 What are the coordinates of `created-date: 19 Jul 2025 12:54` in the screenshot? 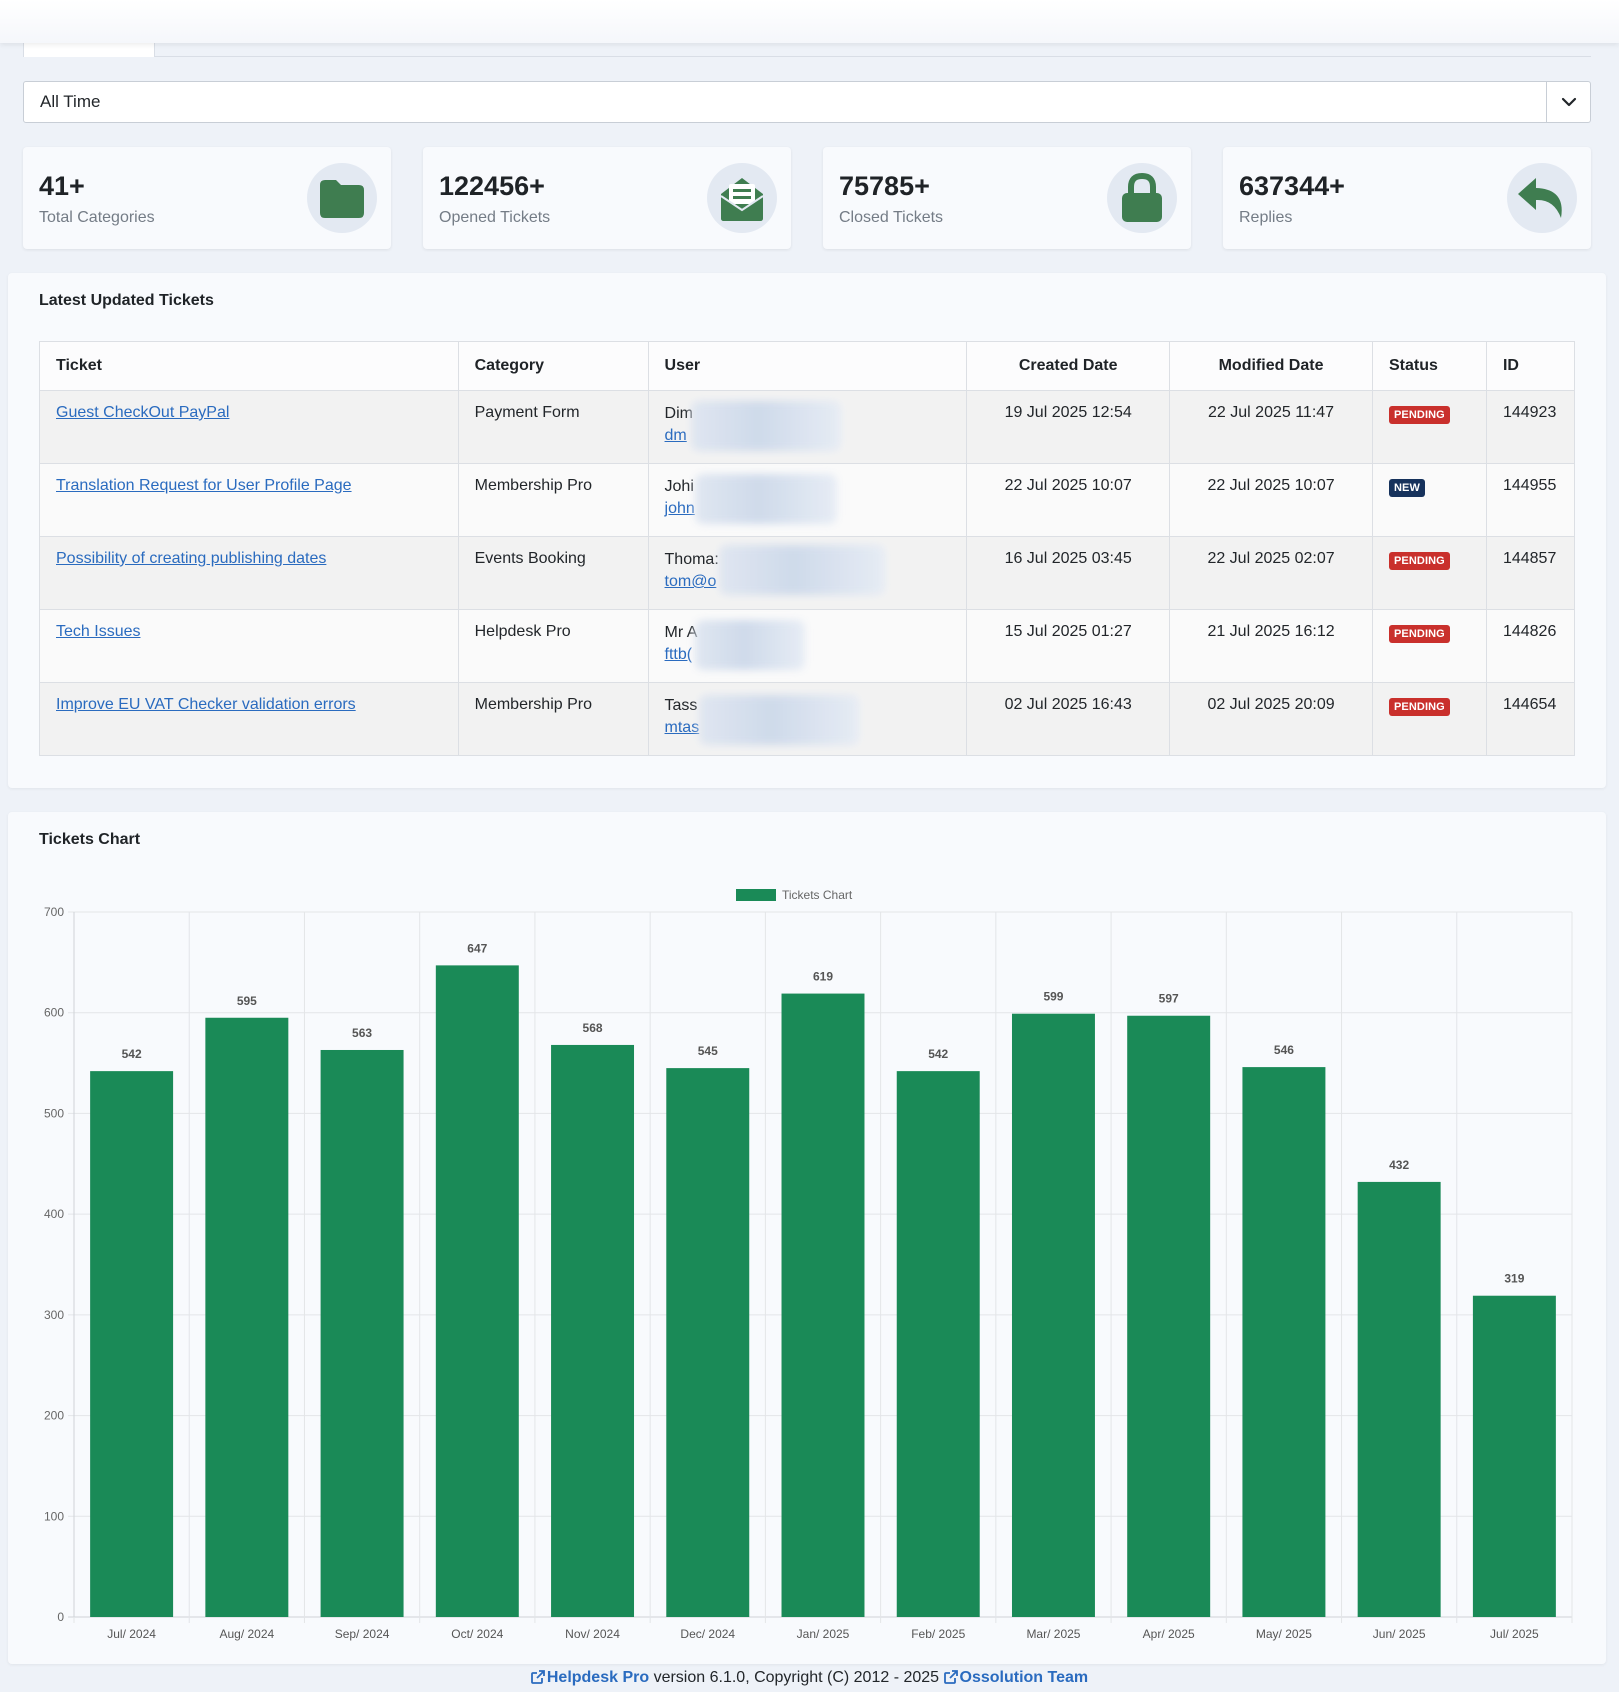 It's located at (1068, 427).